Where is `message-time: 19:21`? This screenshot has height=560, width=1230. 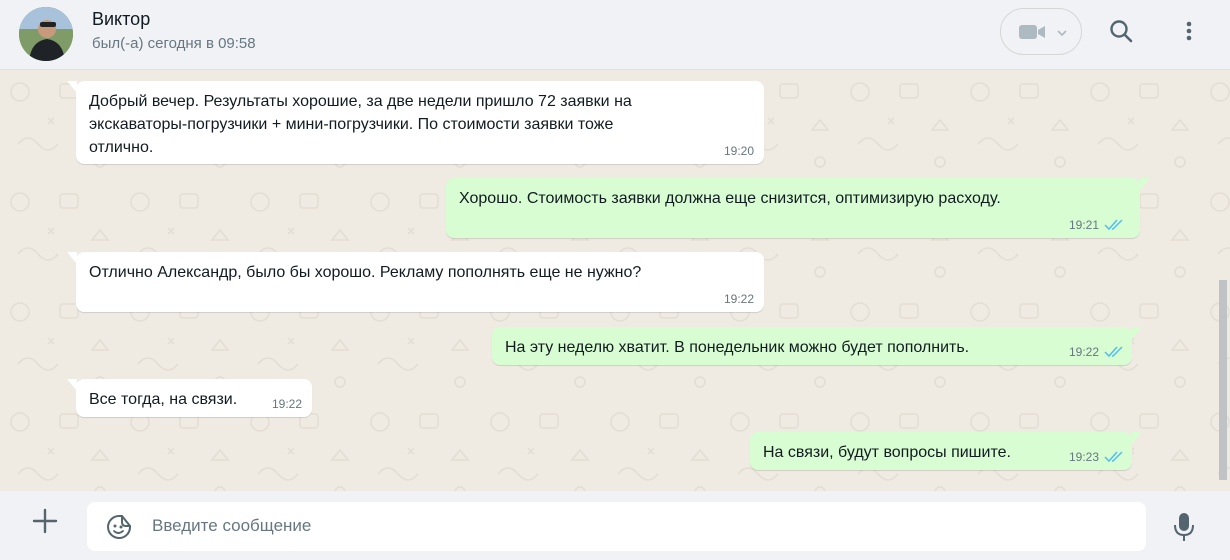 message-time: 19:21 is located at coordinates (1083, 225).